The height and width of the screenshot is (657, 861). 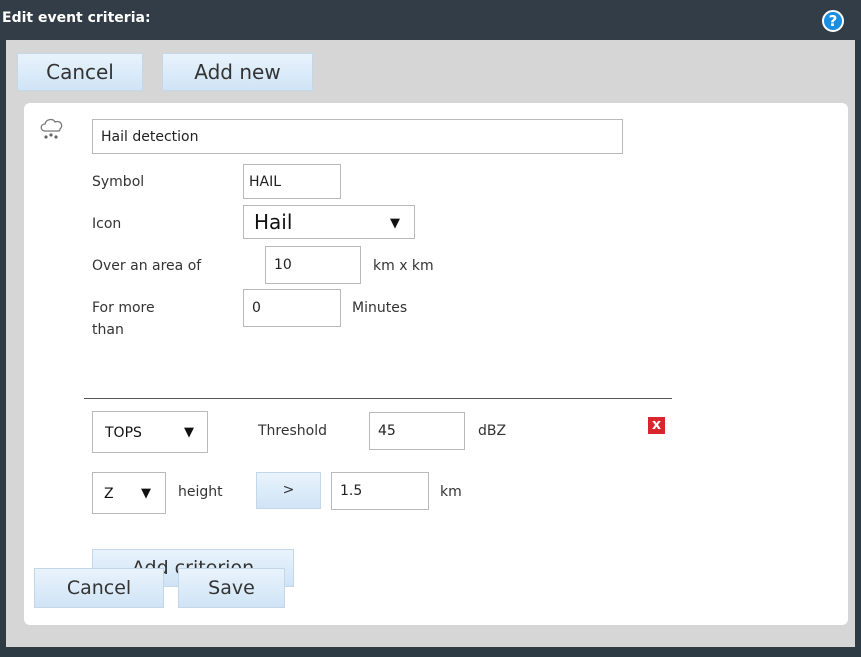 I want to click on threshold-label: Threshold, so click(x=292, y=431).